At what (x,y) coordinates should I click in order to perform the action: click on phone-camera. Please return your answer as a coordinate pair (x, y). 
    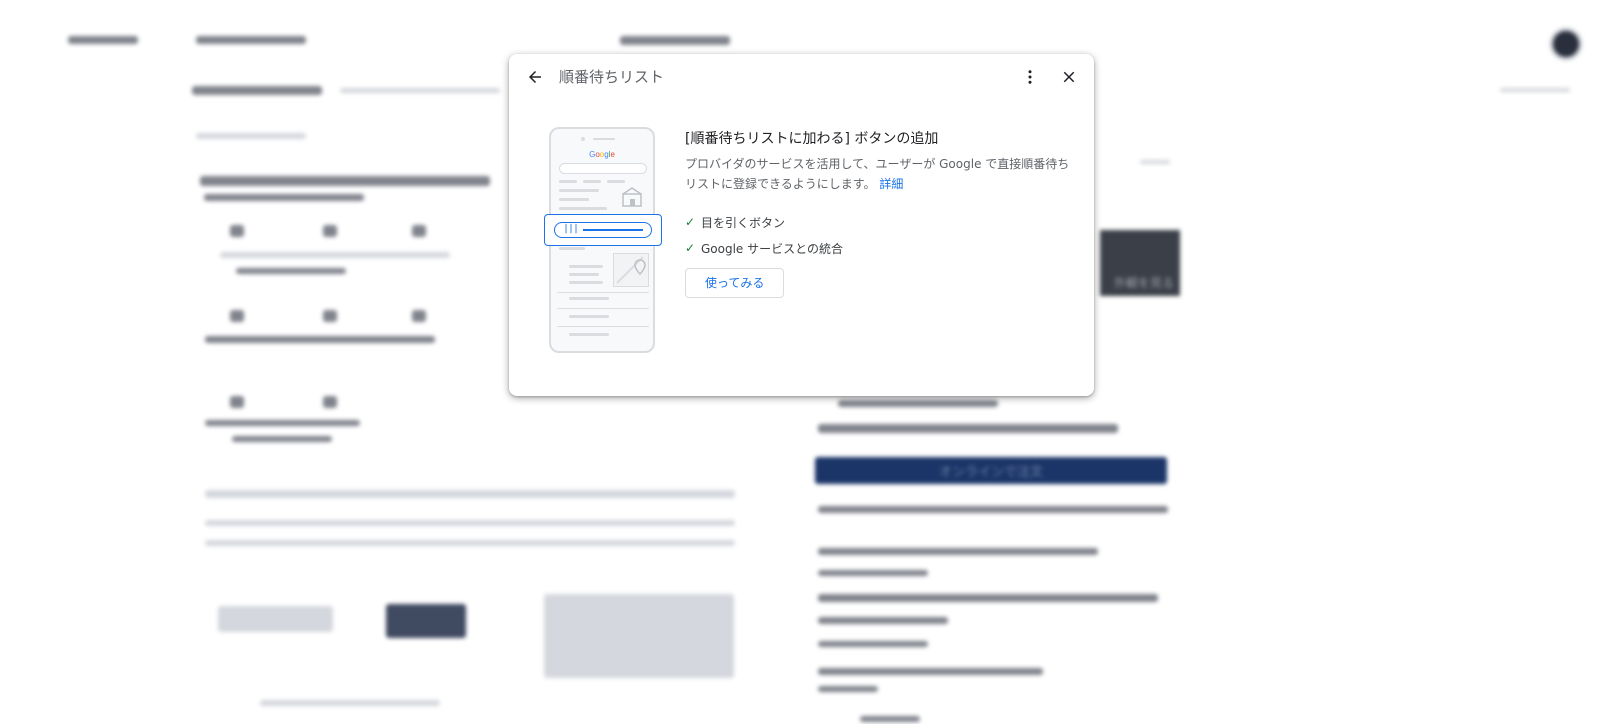
    Looking at the image, I should click on (583, 139).